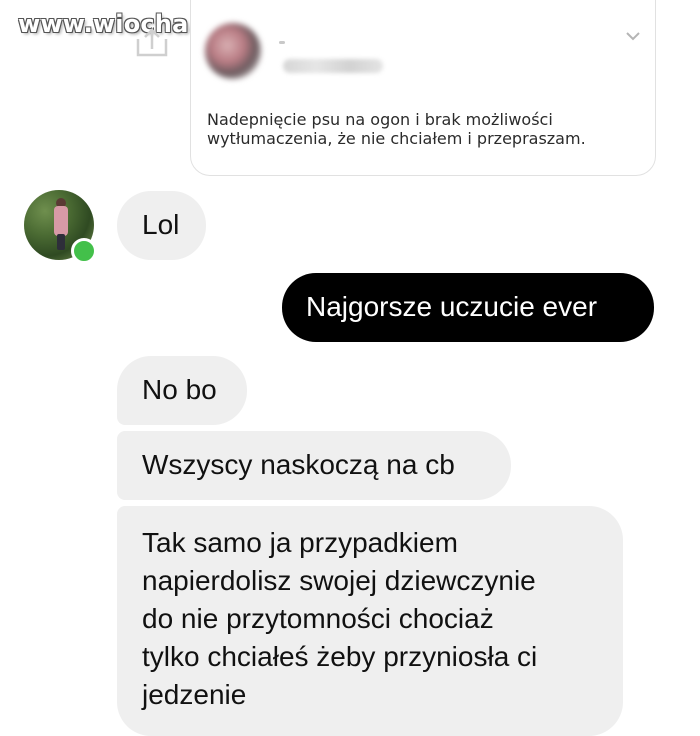 The image size is (700, 736). What do you see at coordinates (84, 251) in the screenshot?
I see `online-status-dot` at bounding box center [84, 251].